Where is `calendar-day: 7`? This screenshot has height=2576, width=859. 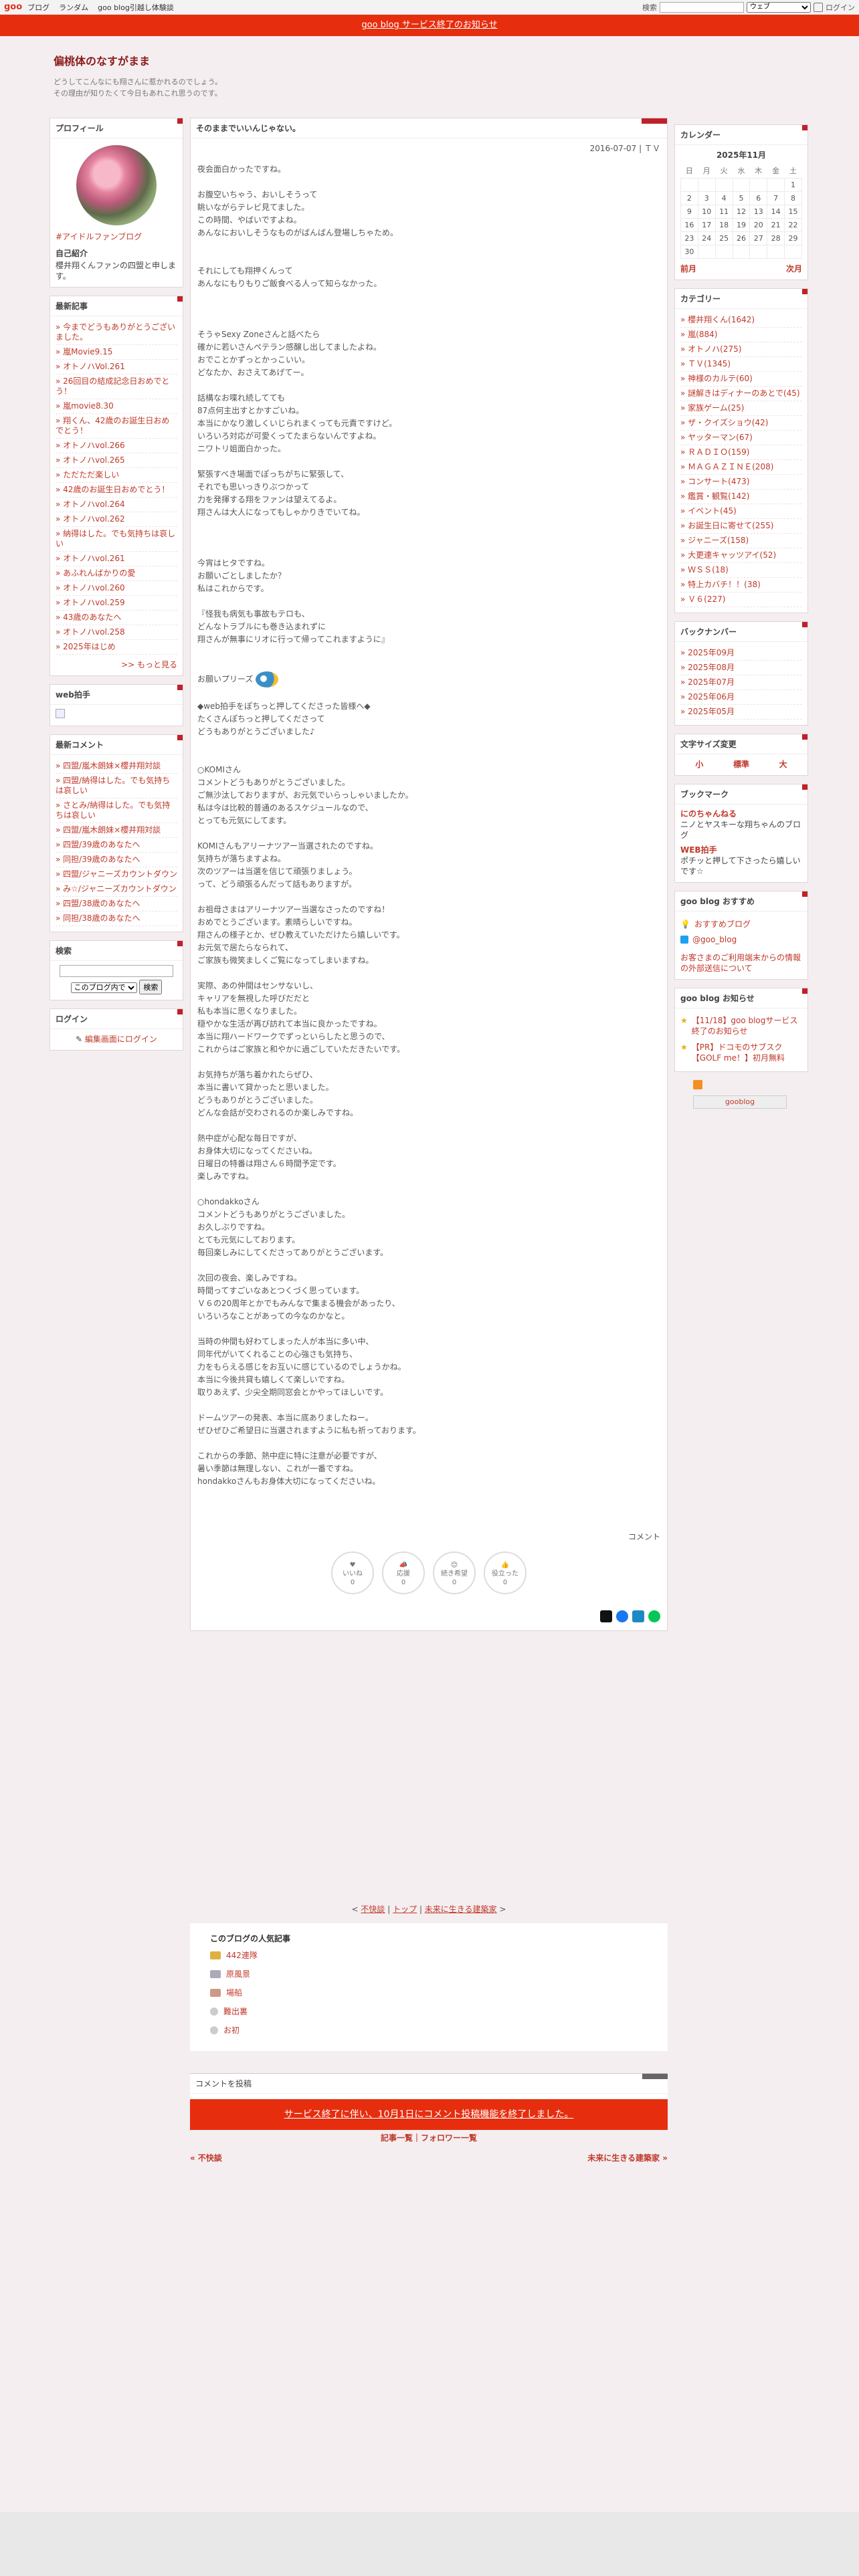 calendar-day: 7 is located at coordinates (776, 198).